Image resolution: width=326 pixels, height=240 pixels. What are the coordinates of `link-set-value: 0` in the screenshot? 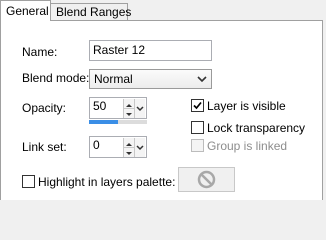 It's located at (96, 145).